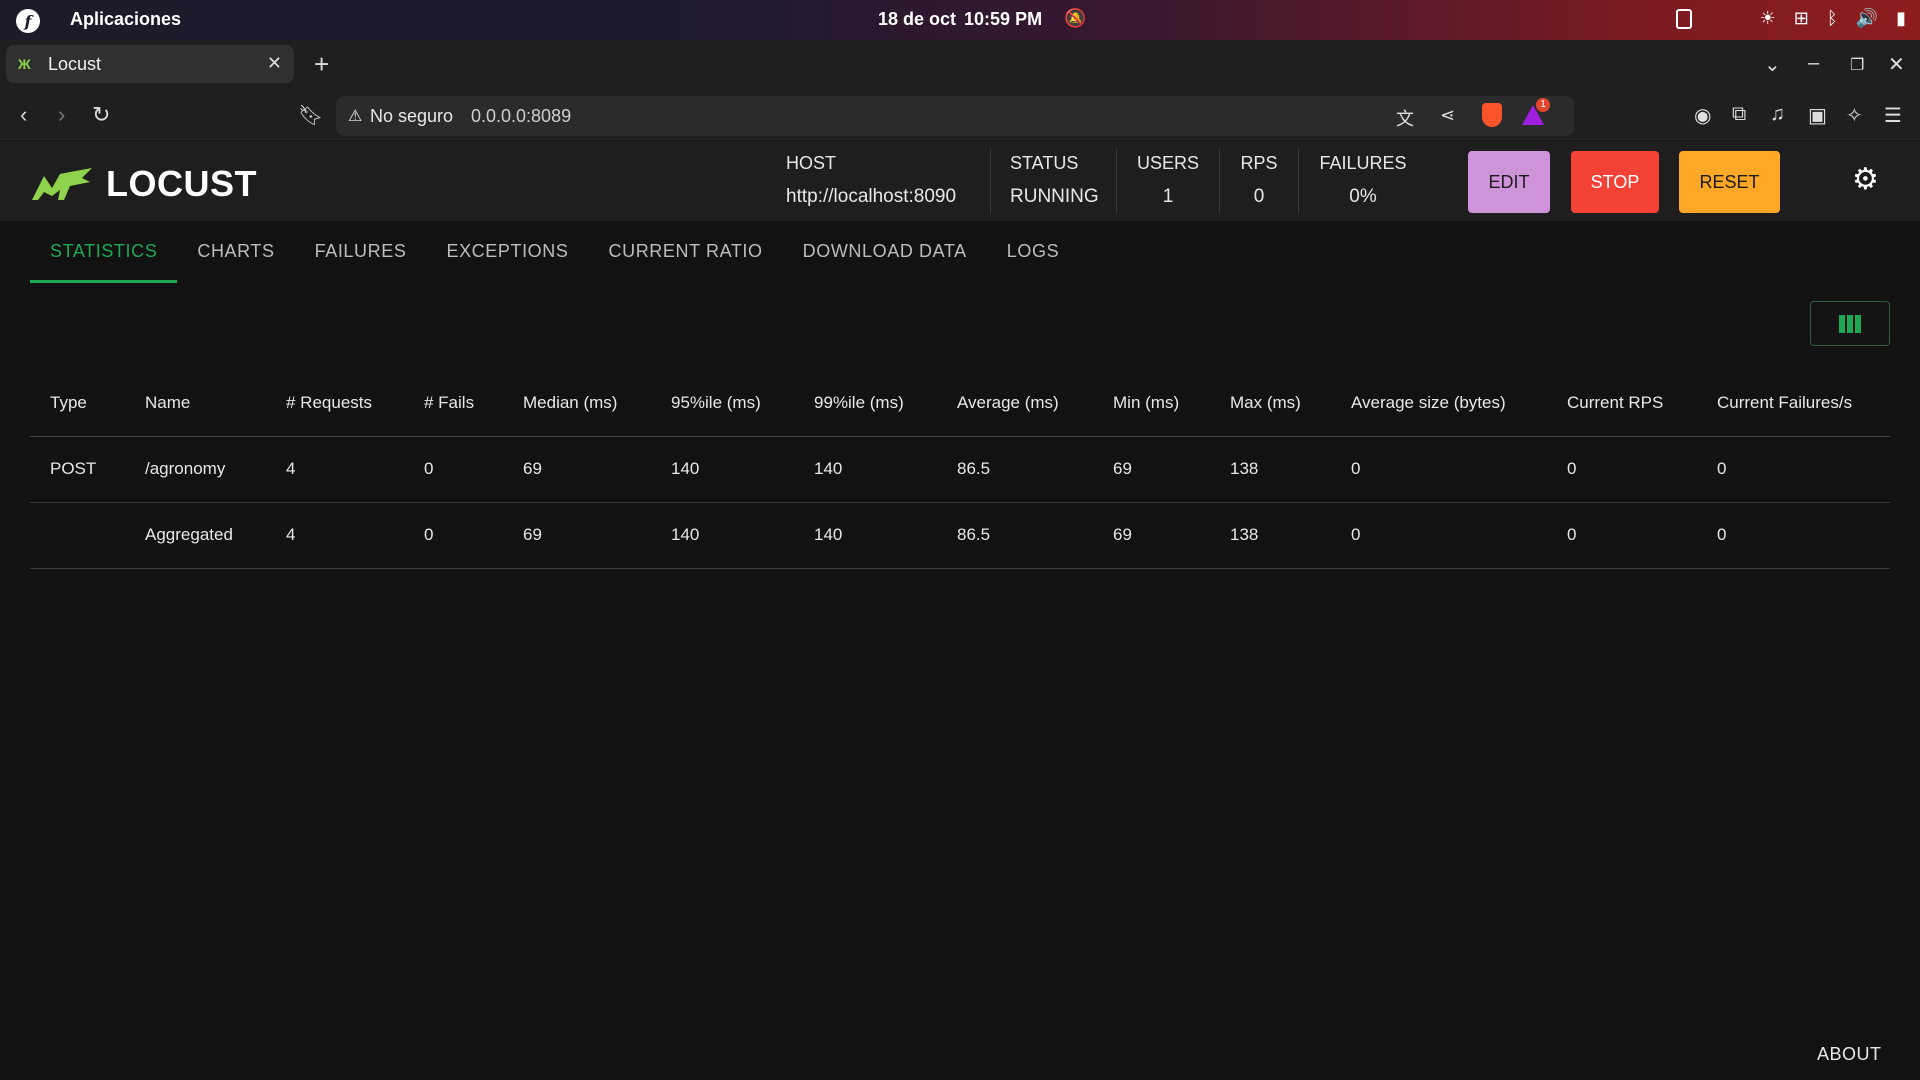 Image resolution: width=1920 pixels, height=1080 pixels. I want to click on column-selector-button, so click(1850, 323).